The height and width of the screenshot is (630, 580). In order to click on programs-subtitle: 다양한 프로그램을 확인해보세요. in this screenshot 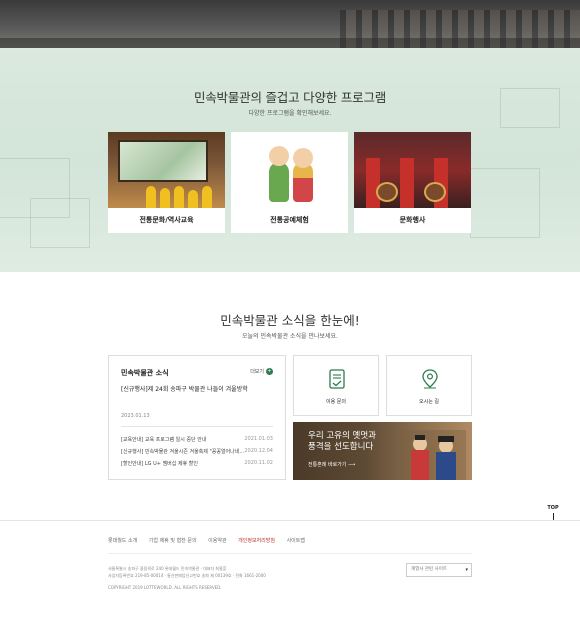, I will do `click(290, 113)`.